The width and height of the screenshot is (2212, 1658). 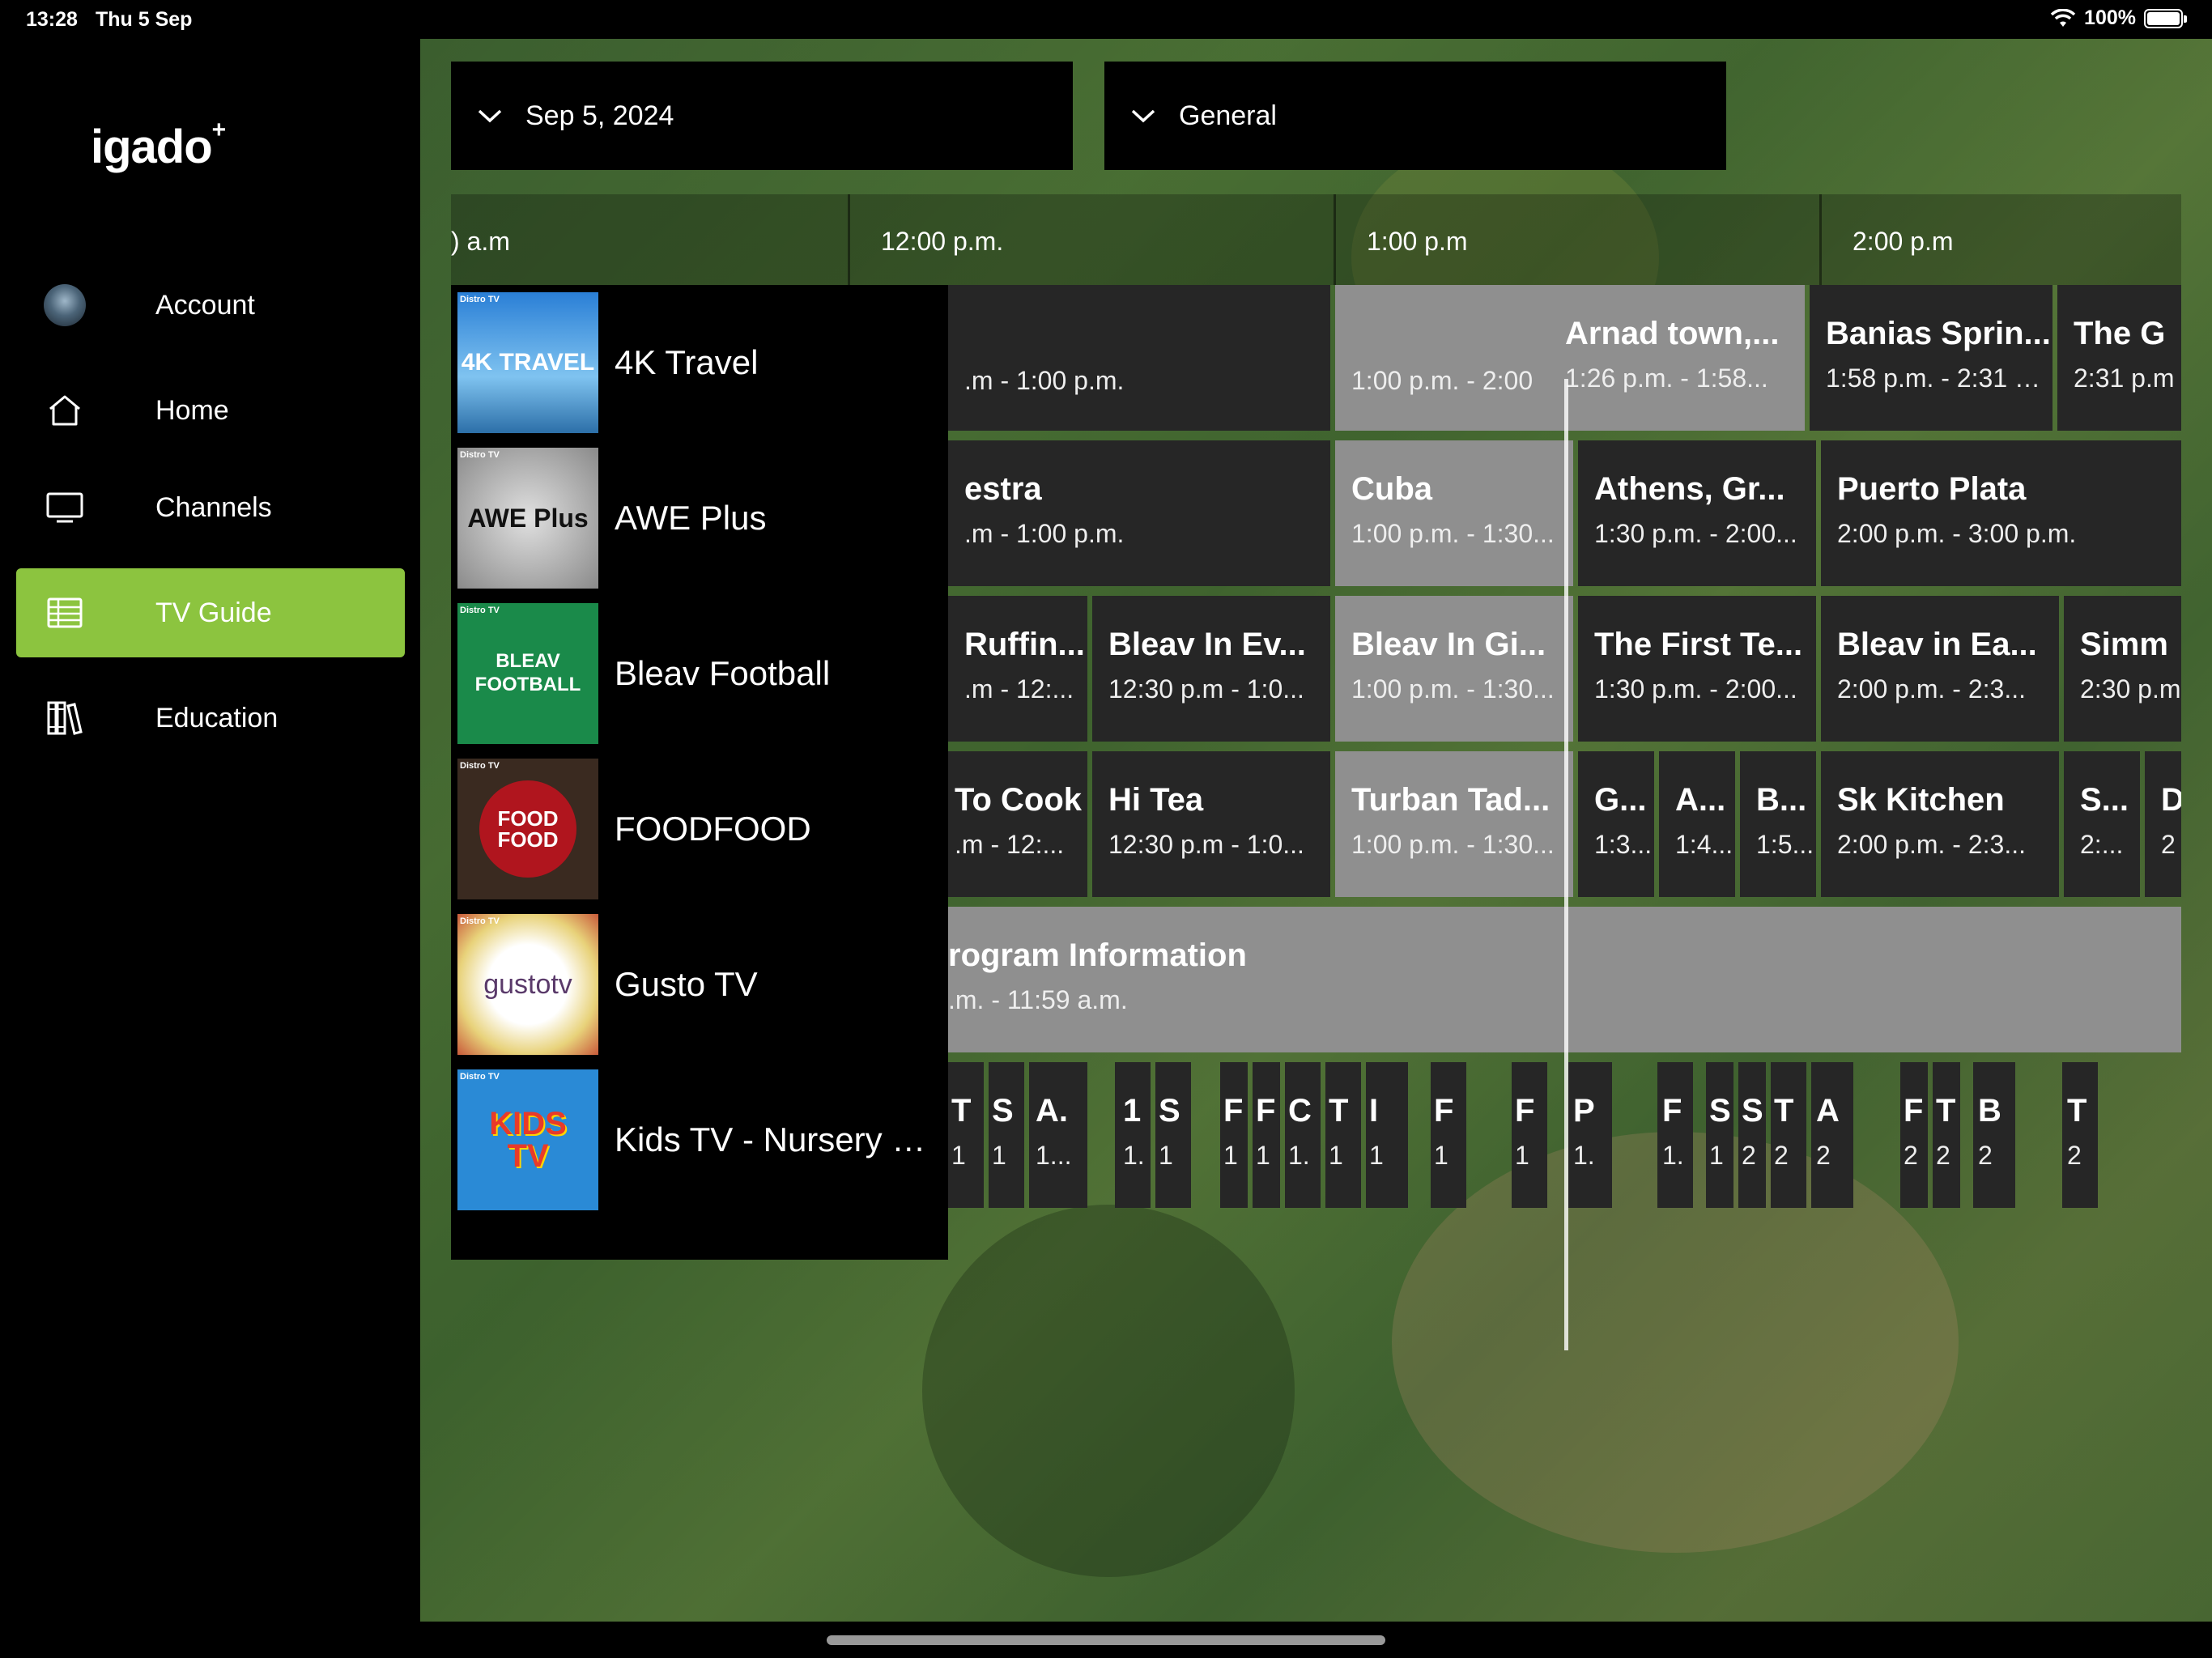 What do you see at coordinates (159, 145) in the screenshot?
I see `igado-logo: igado+` at bounding box center [159, 145].